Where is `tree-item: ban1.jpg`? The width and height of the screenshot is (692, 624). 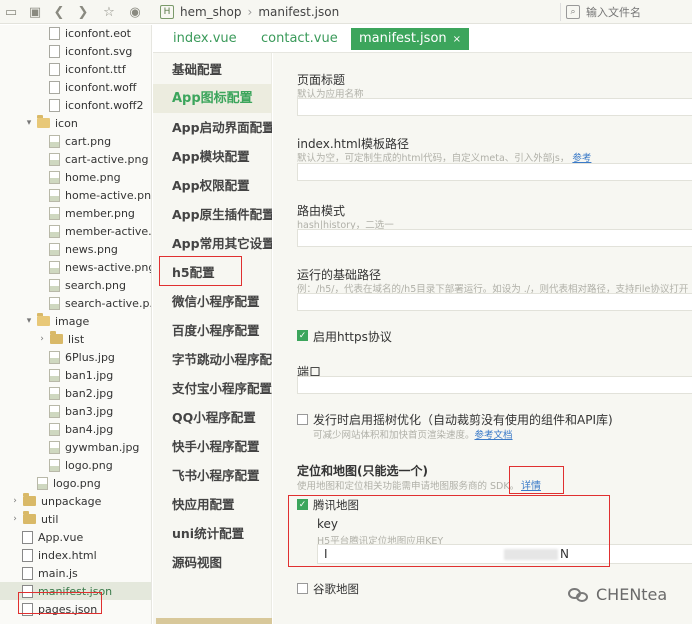 tree-item: ban1.jpg is located at coordinates (75, 375).